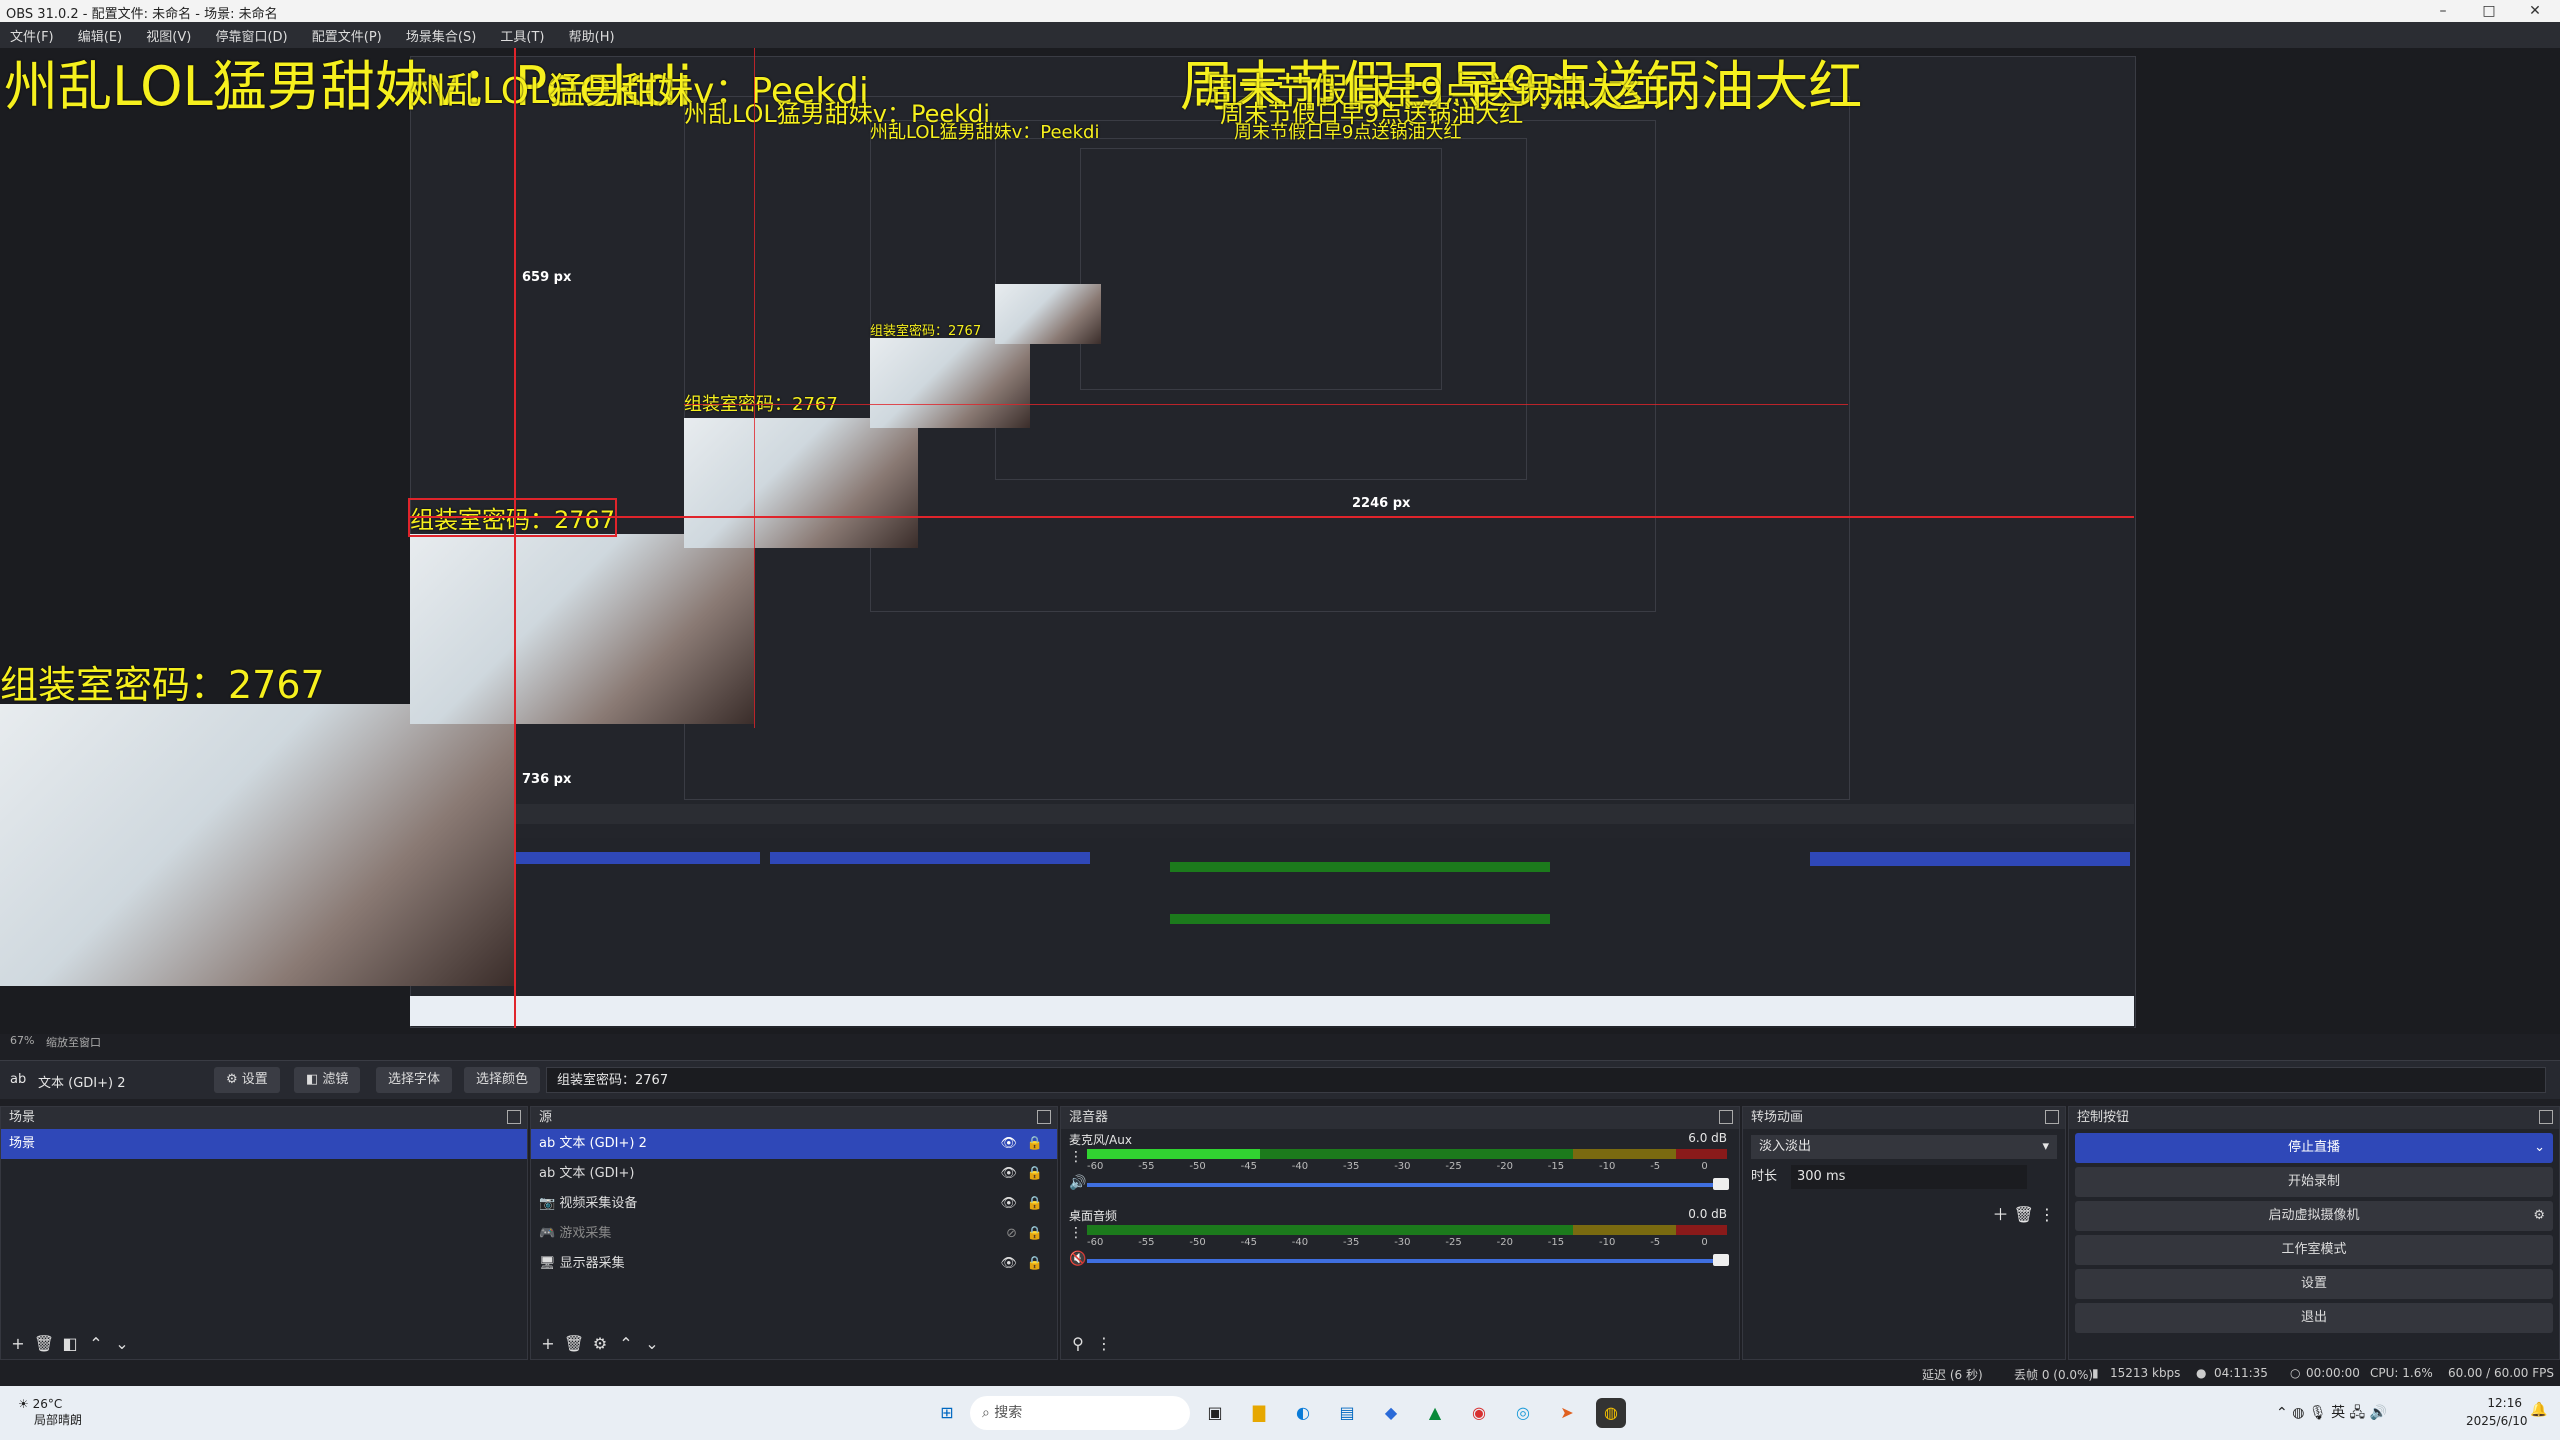 This screenshot has height=1440, width=2560. Describe the element at coordinates (2443, 11) in the screenshot. I see `minimize-button: –` at that location.